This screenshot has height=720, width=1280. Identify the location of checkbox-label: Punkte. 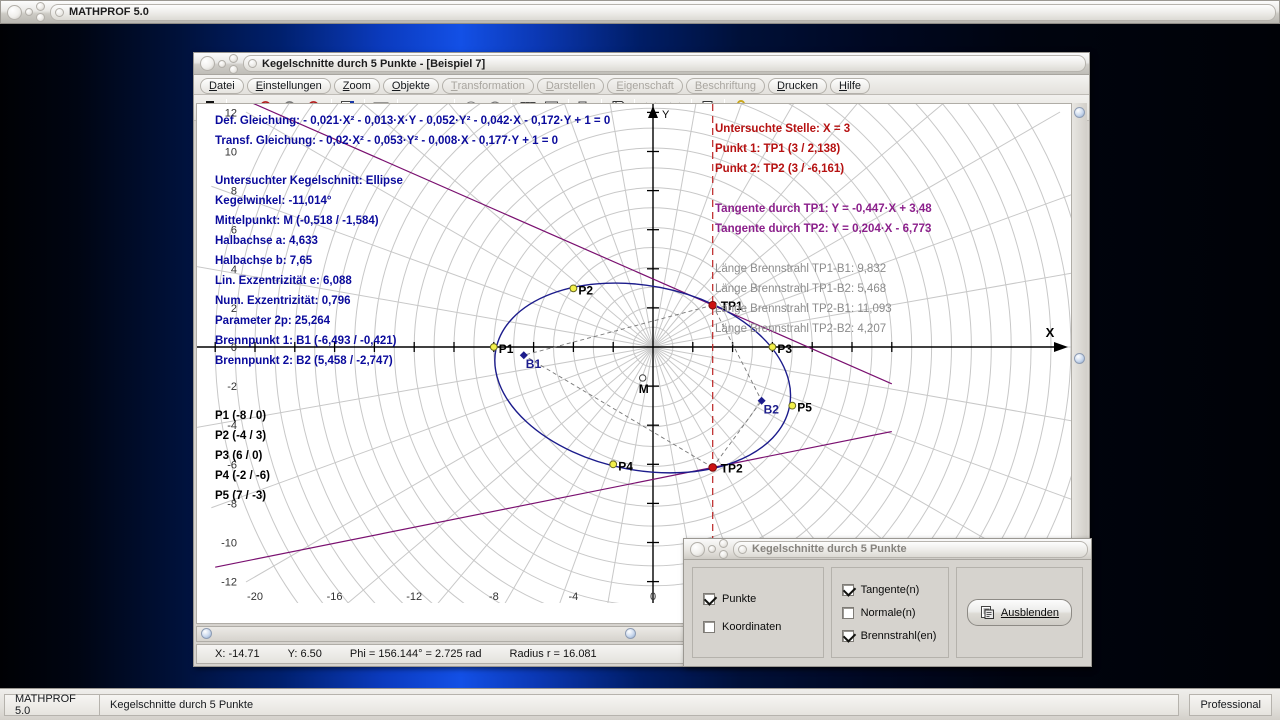
(739, 598).